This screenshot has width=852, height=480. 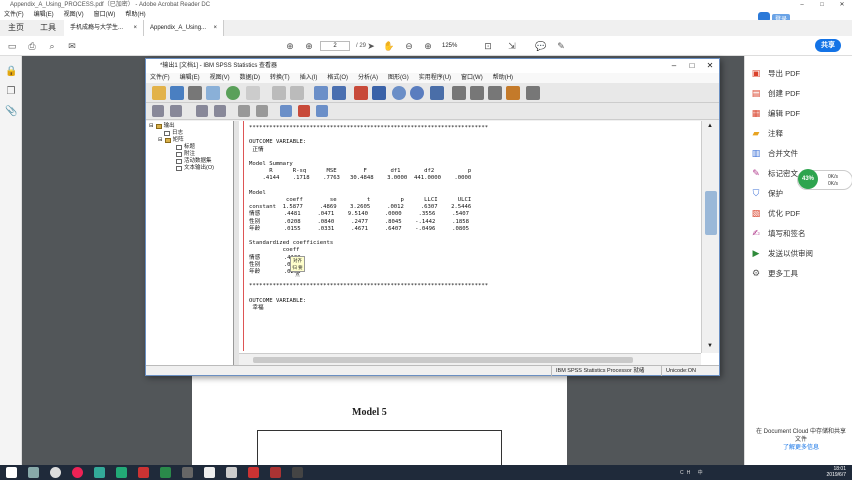 What do you see at coordinates (213, 93) in the screenshot?
I see `print-preview-icon` at bounding box center [213, 93].